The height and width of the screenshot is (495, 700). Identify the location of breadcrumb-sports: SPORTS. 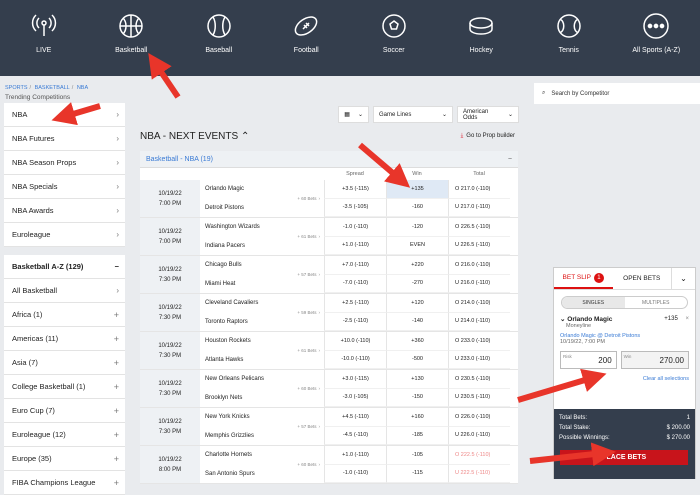
(16, 88).